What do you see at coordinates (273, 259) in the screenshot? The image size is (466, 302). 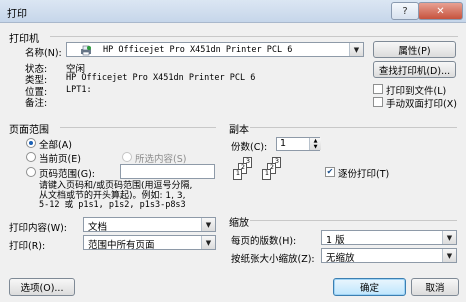 I see `scale-label: 按纸张大小缩放(Z):` at bounding box center [273, 259].